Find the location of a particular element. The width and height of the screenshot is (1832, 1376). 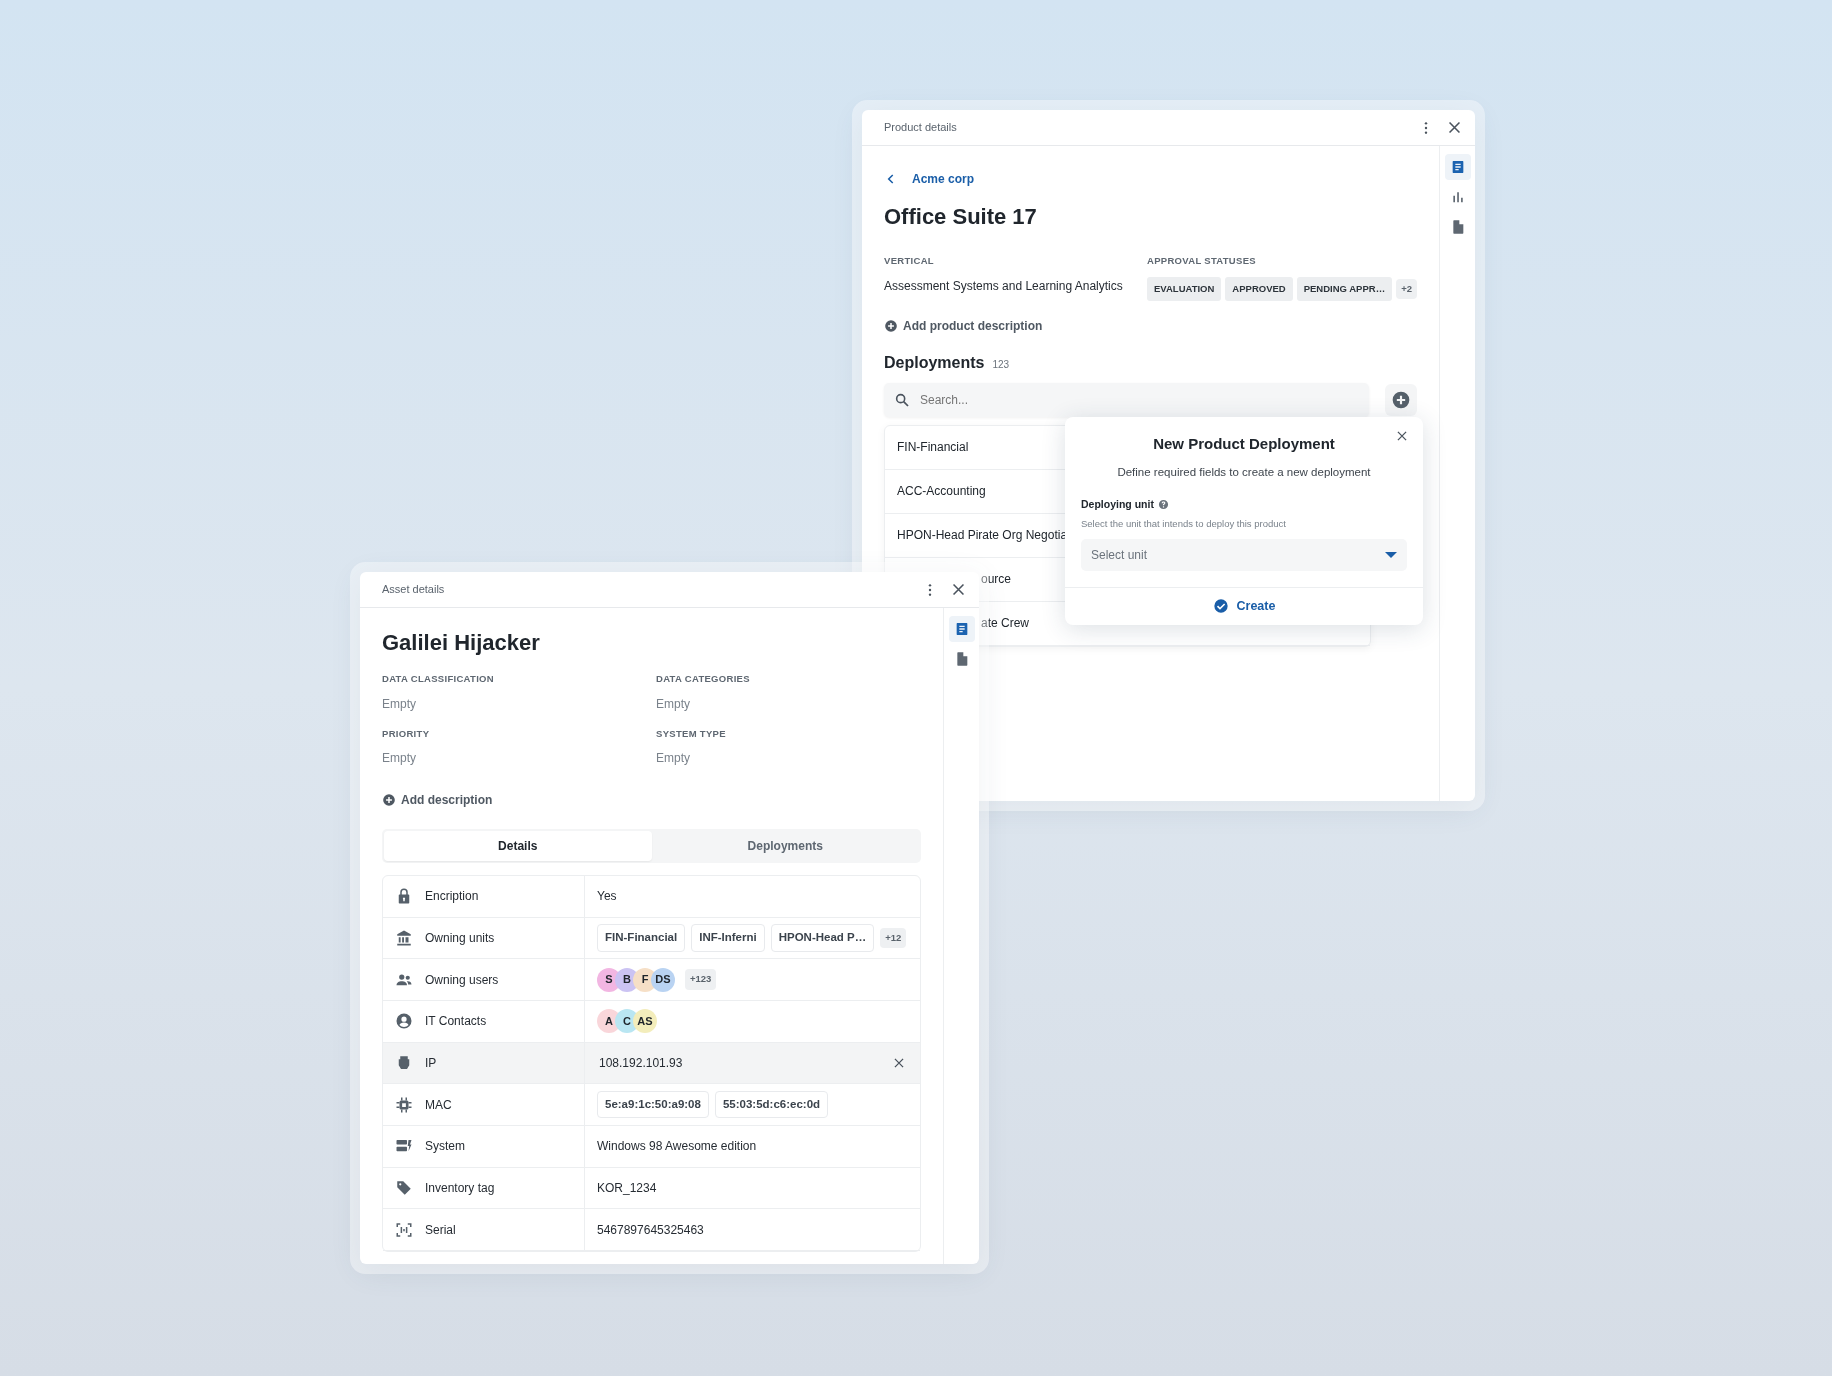

tag-chip: INF-Inferni is located at coordinates (728, 938).